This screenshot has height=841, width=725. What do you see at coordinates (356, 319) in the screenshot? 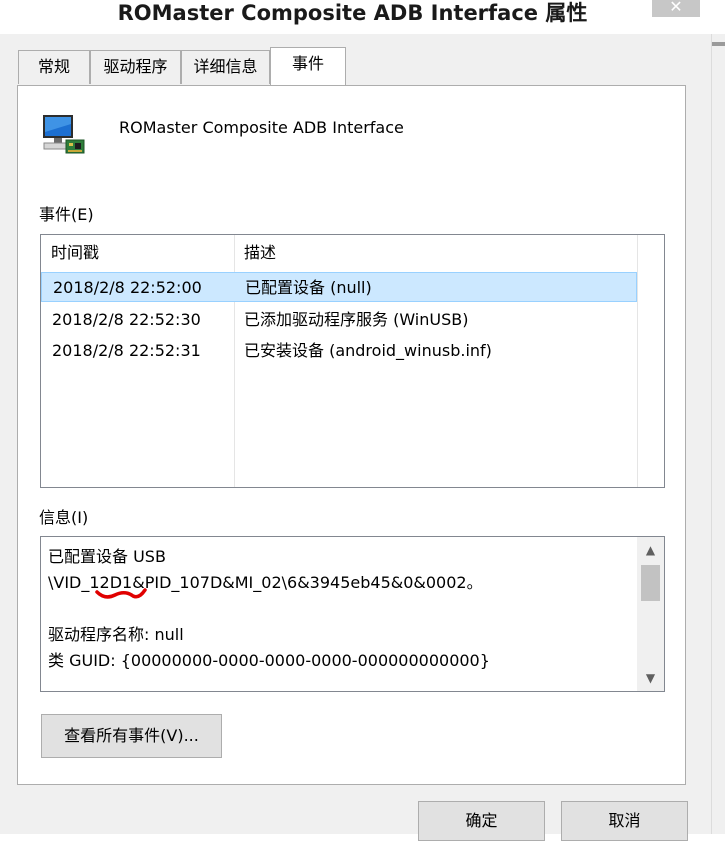
I see `event-desc: 已添加驱动程序服务 (WinUSB)` at bounding box center [356, 319].